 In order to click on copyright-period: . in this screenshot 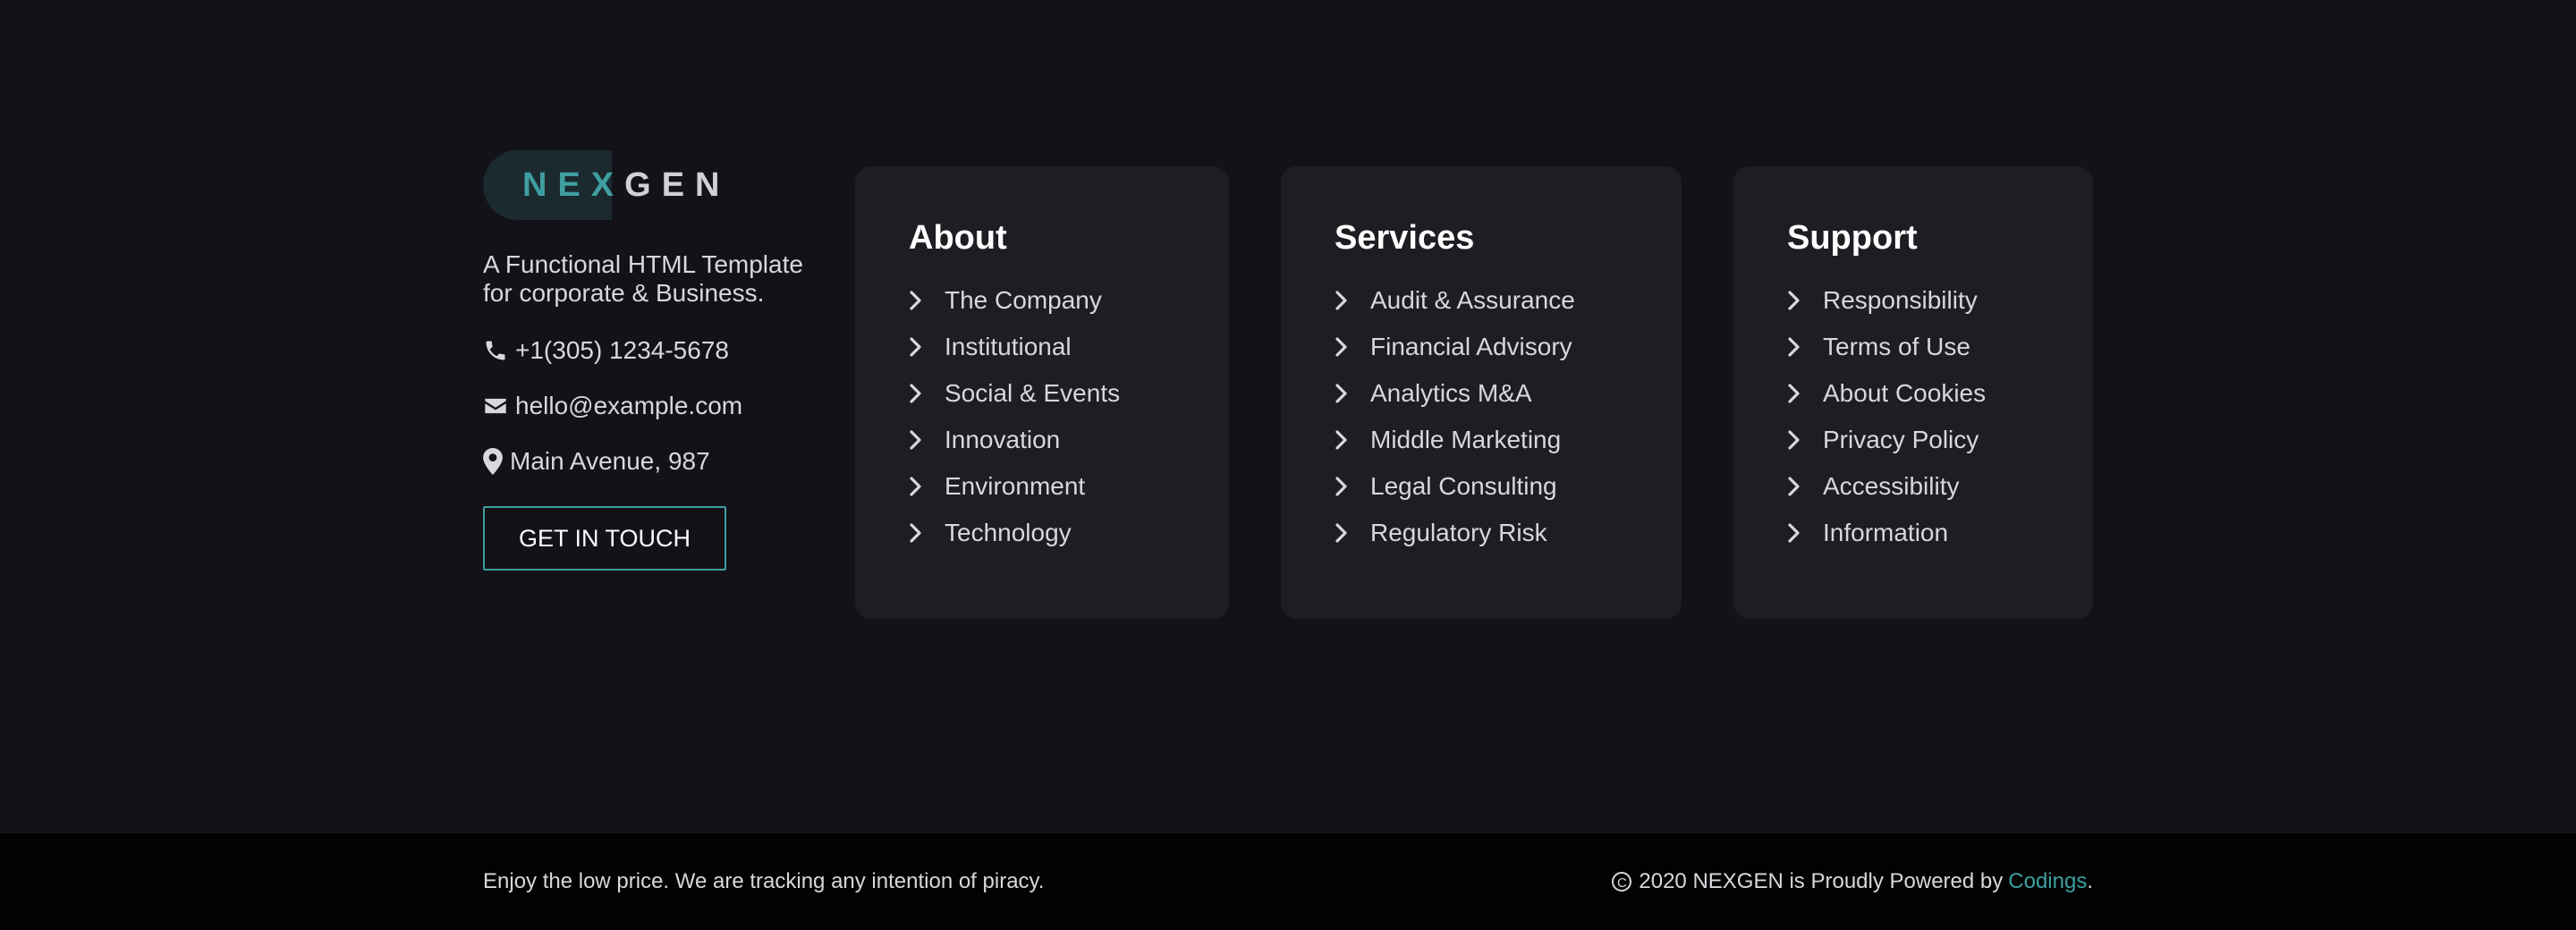, I will do `click(2090, 881)`.